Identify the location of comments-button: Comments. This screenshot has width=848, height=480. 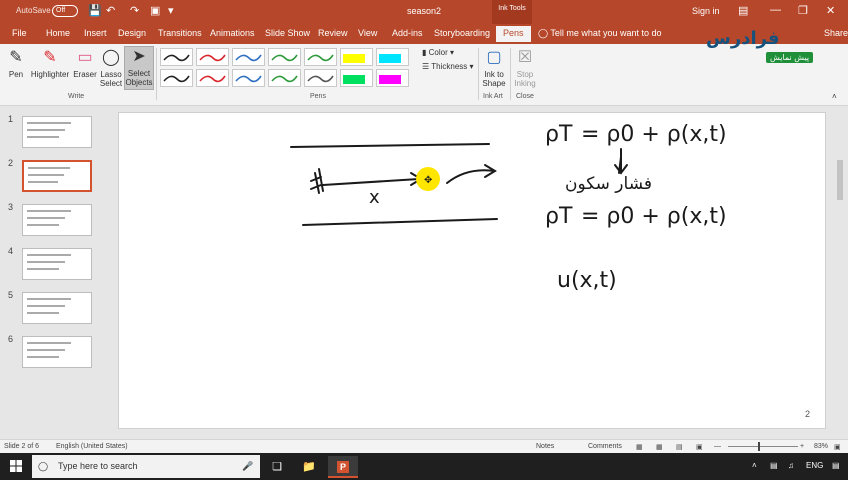
(605, 446).